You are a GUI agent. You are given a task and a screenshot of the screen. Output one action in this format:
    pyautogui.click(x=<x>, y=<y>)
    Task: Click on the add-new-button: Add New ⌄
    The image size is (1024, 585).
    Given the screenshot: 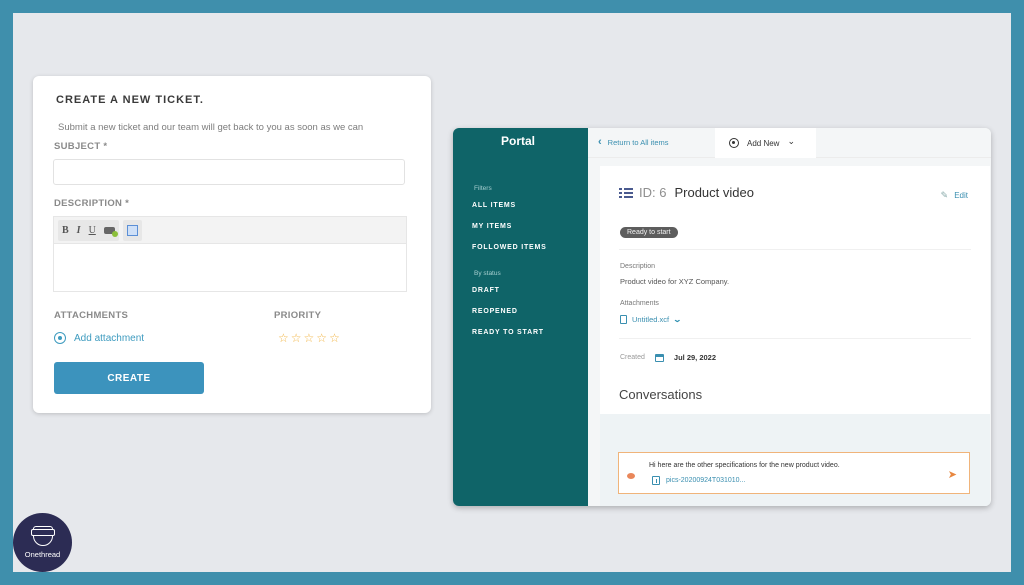 What is the action you would take?
    pyautogui.click(x=765, y=143)
    